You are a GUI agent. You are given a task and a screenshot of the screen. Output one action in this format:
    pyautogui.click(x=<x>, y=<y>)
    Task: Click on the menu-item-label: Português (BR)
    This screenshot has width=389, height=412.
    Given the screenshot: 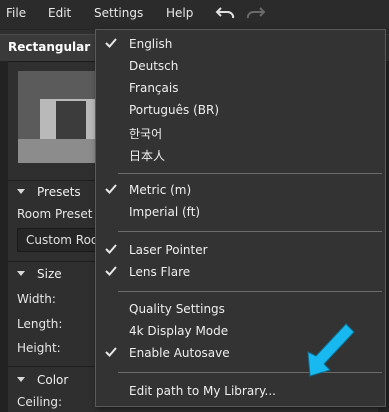 What is the action you would take?
    pyautogui.click(x=174, y=110)
    